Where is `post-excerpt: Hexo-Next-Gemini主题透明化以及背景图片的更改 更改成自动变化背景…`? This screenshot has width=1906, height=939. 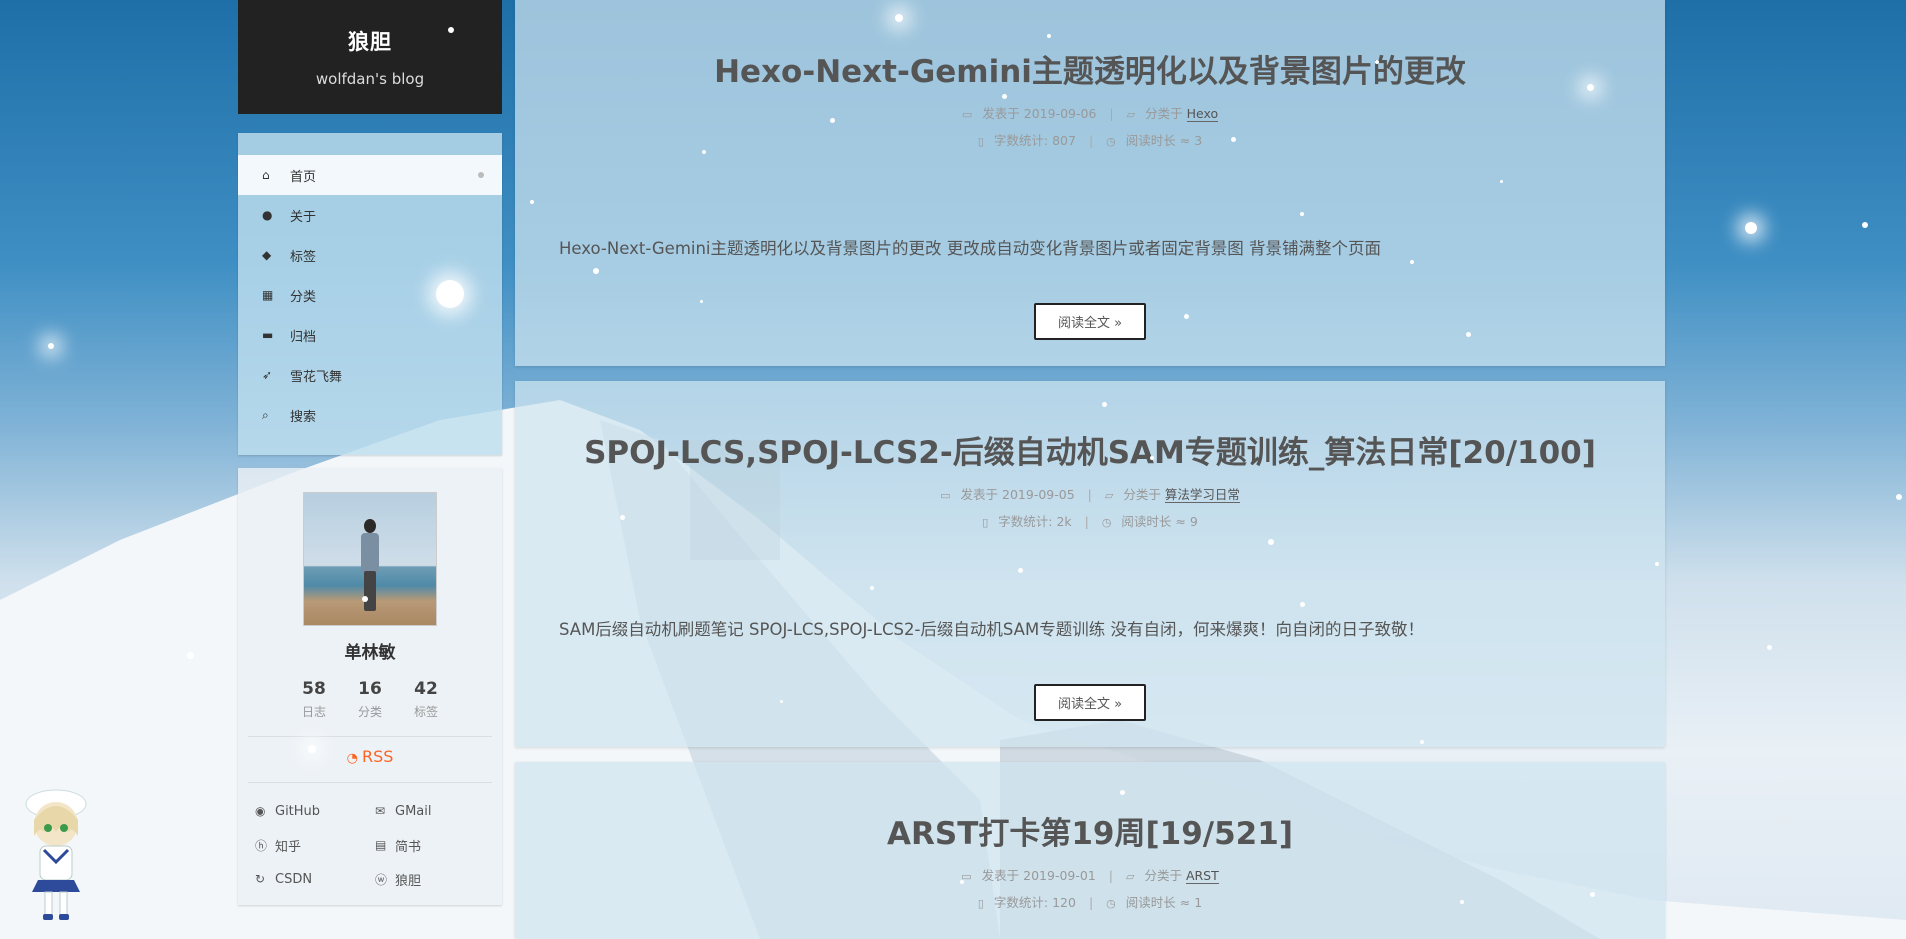
post-excerpt: Hexo-Next-Gemini主题透明化以及背景图片的更改 更改成自动变化背景… is located at coordinates (970, 248).